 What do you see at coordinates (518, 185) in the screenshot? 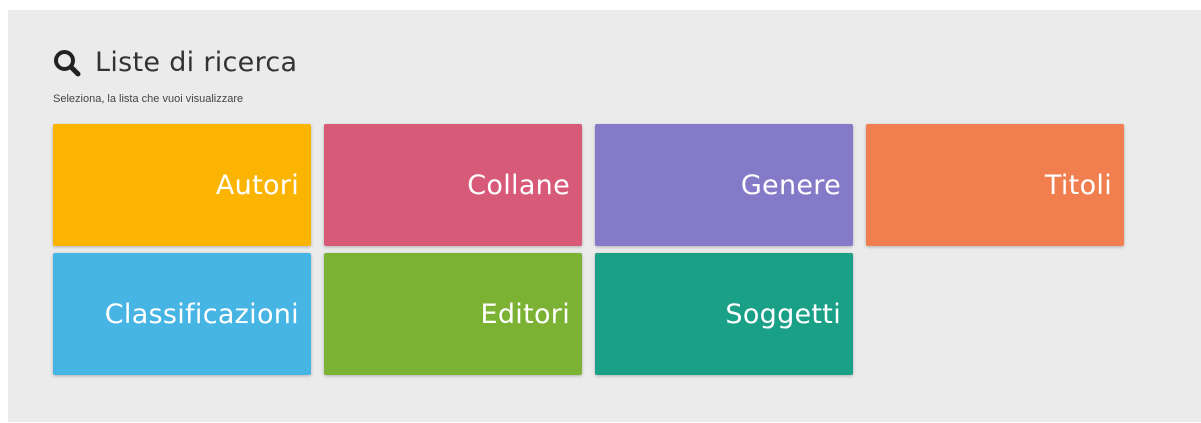
I see `tile-label: Collane` at bounding box center [518, 185].